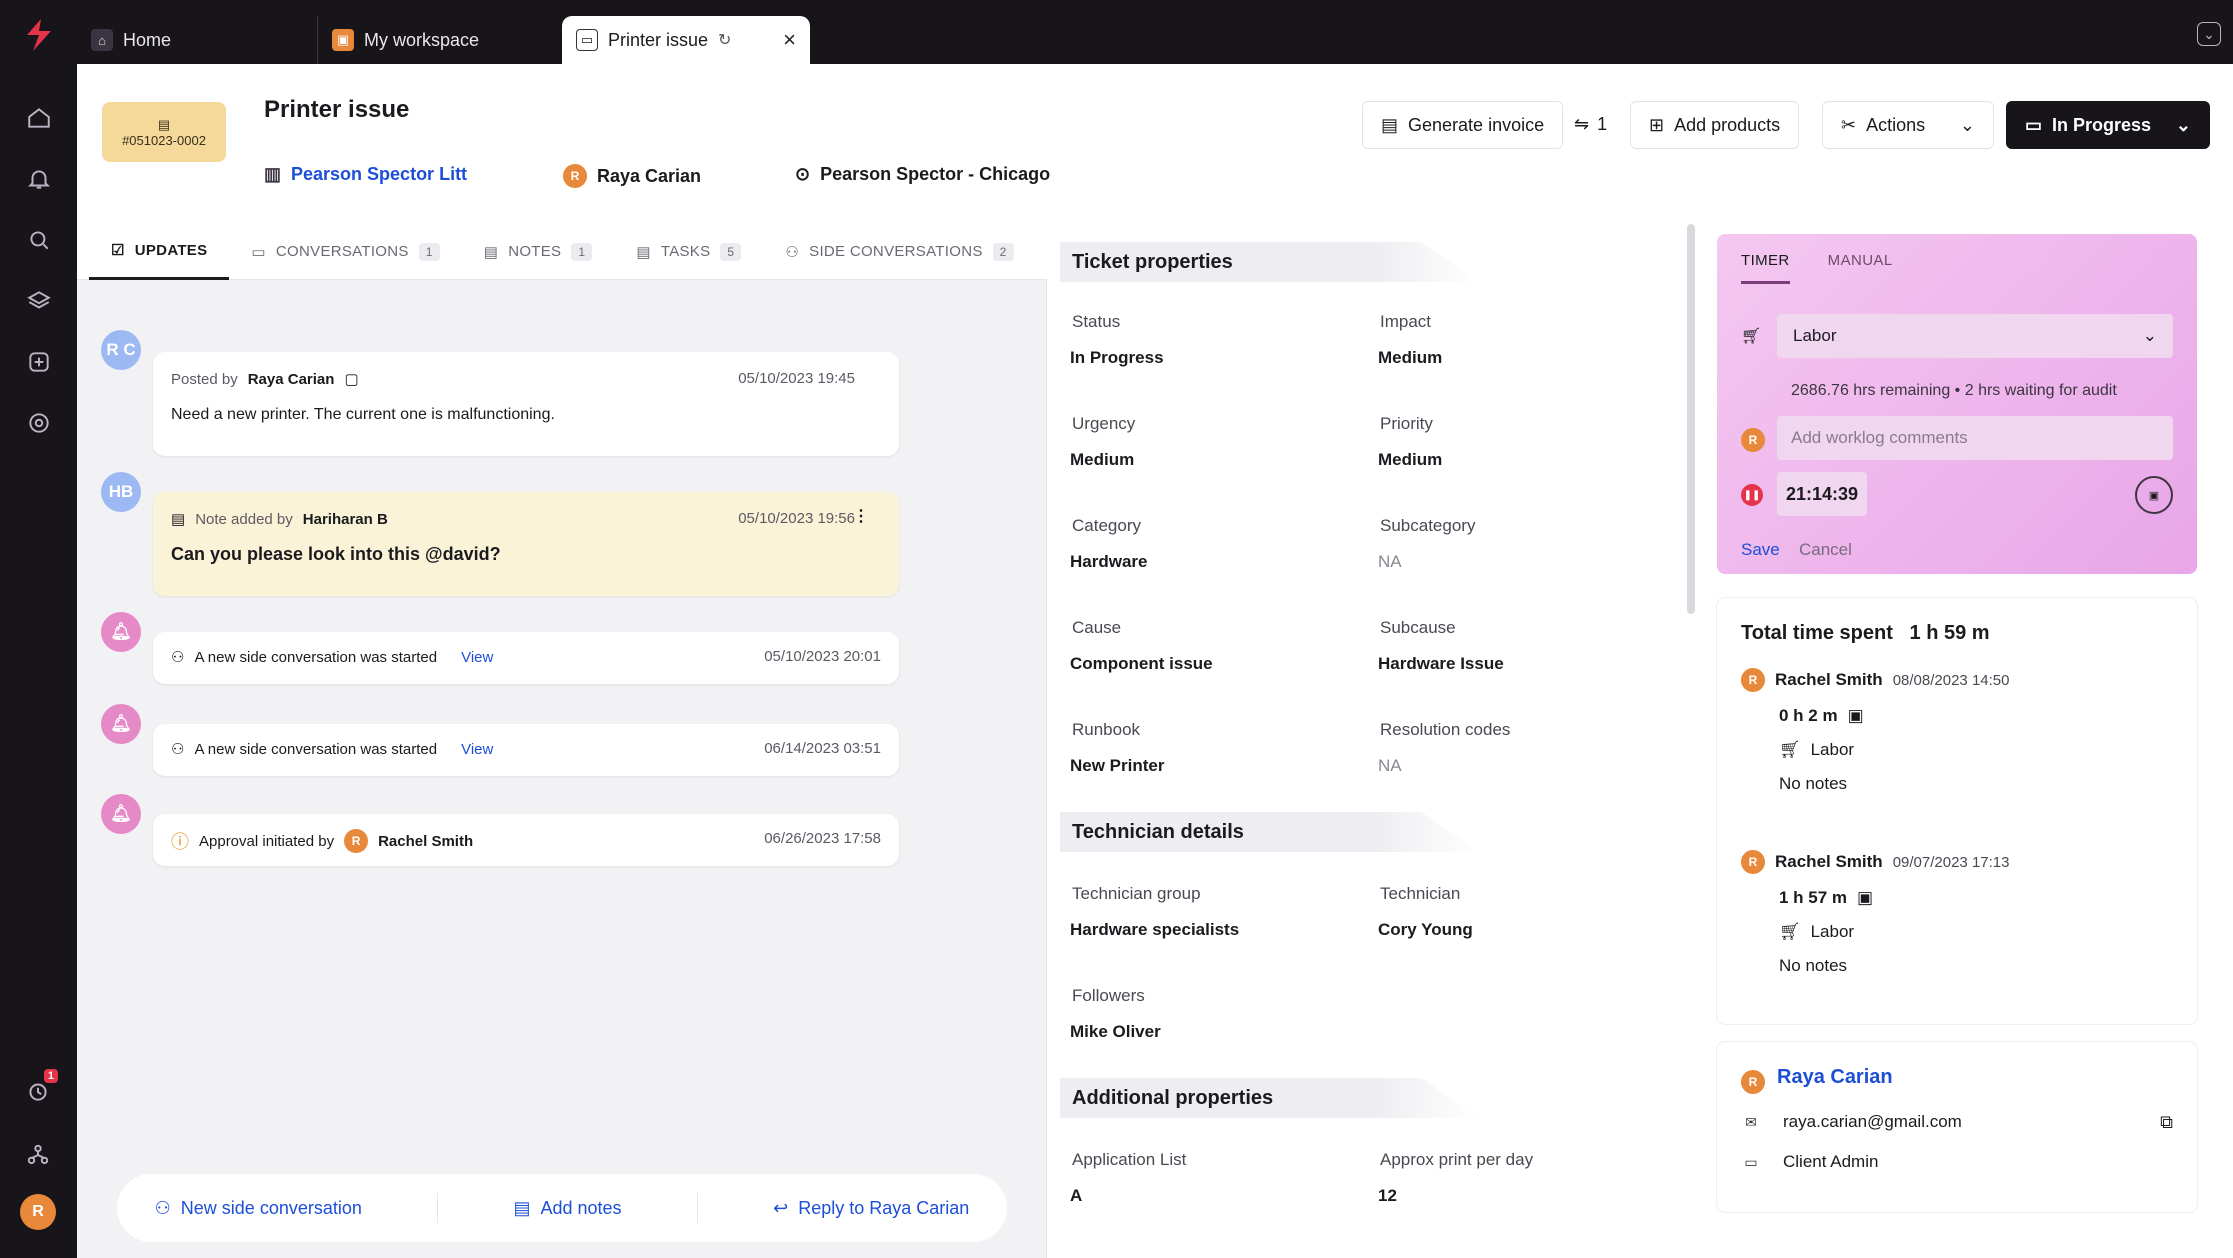  What do you see at coordinates (38, 1212) in the screenshot?
I see `user-avatar: R` at bounding box center [38, 1212].